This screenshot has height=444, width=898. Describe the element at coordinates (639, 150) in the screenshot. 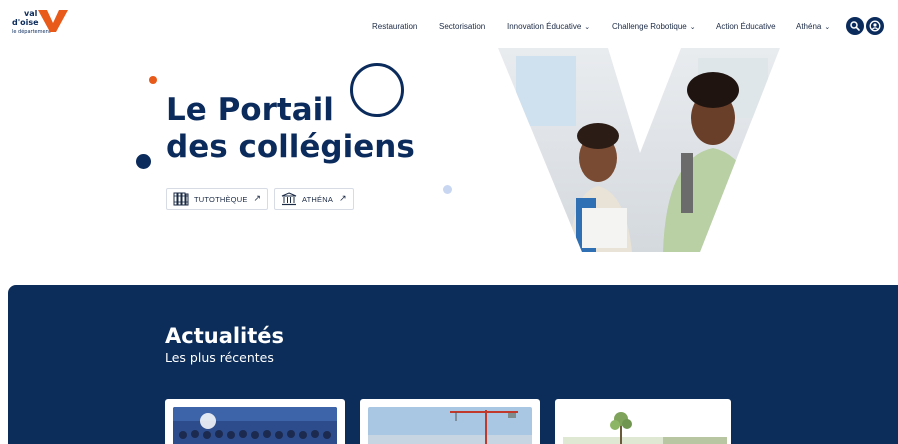

I see `hero-students-photo` at that location.